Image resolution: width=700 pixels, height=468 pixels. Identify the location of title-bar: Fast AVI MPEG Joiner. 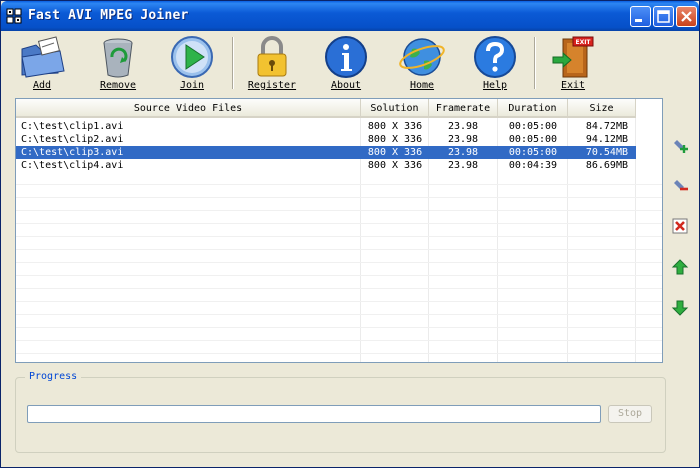
(350, 16).